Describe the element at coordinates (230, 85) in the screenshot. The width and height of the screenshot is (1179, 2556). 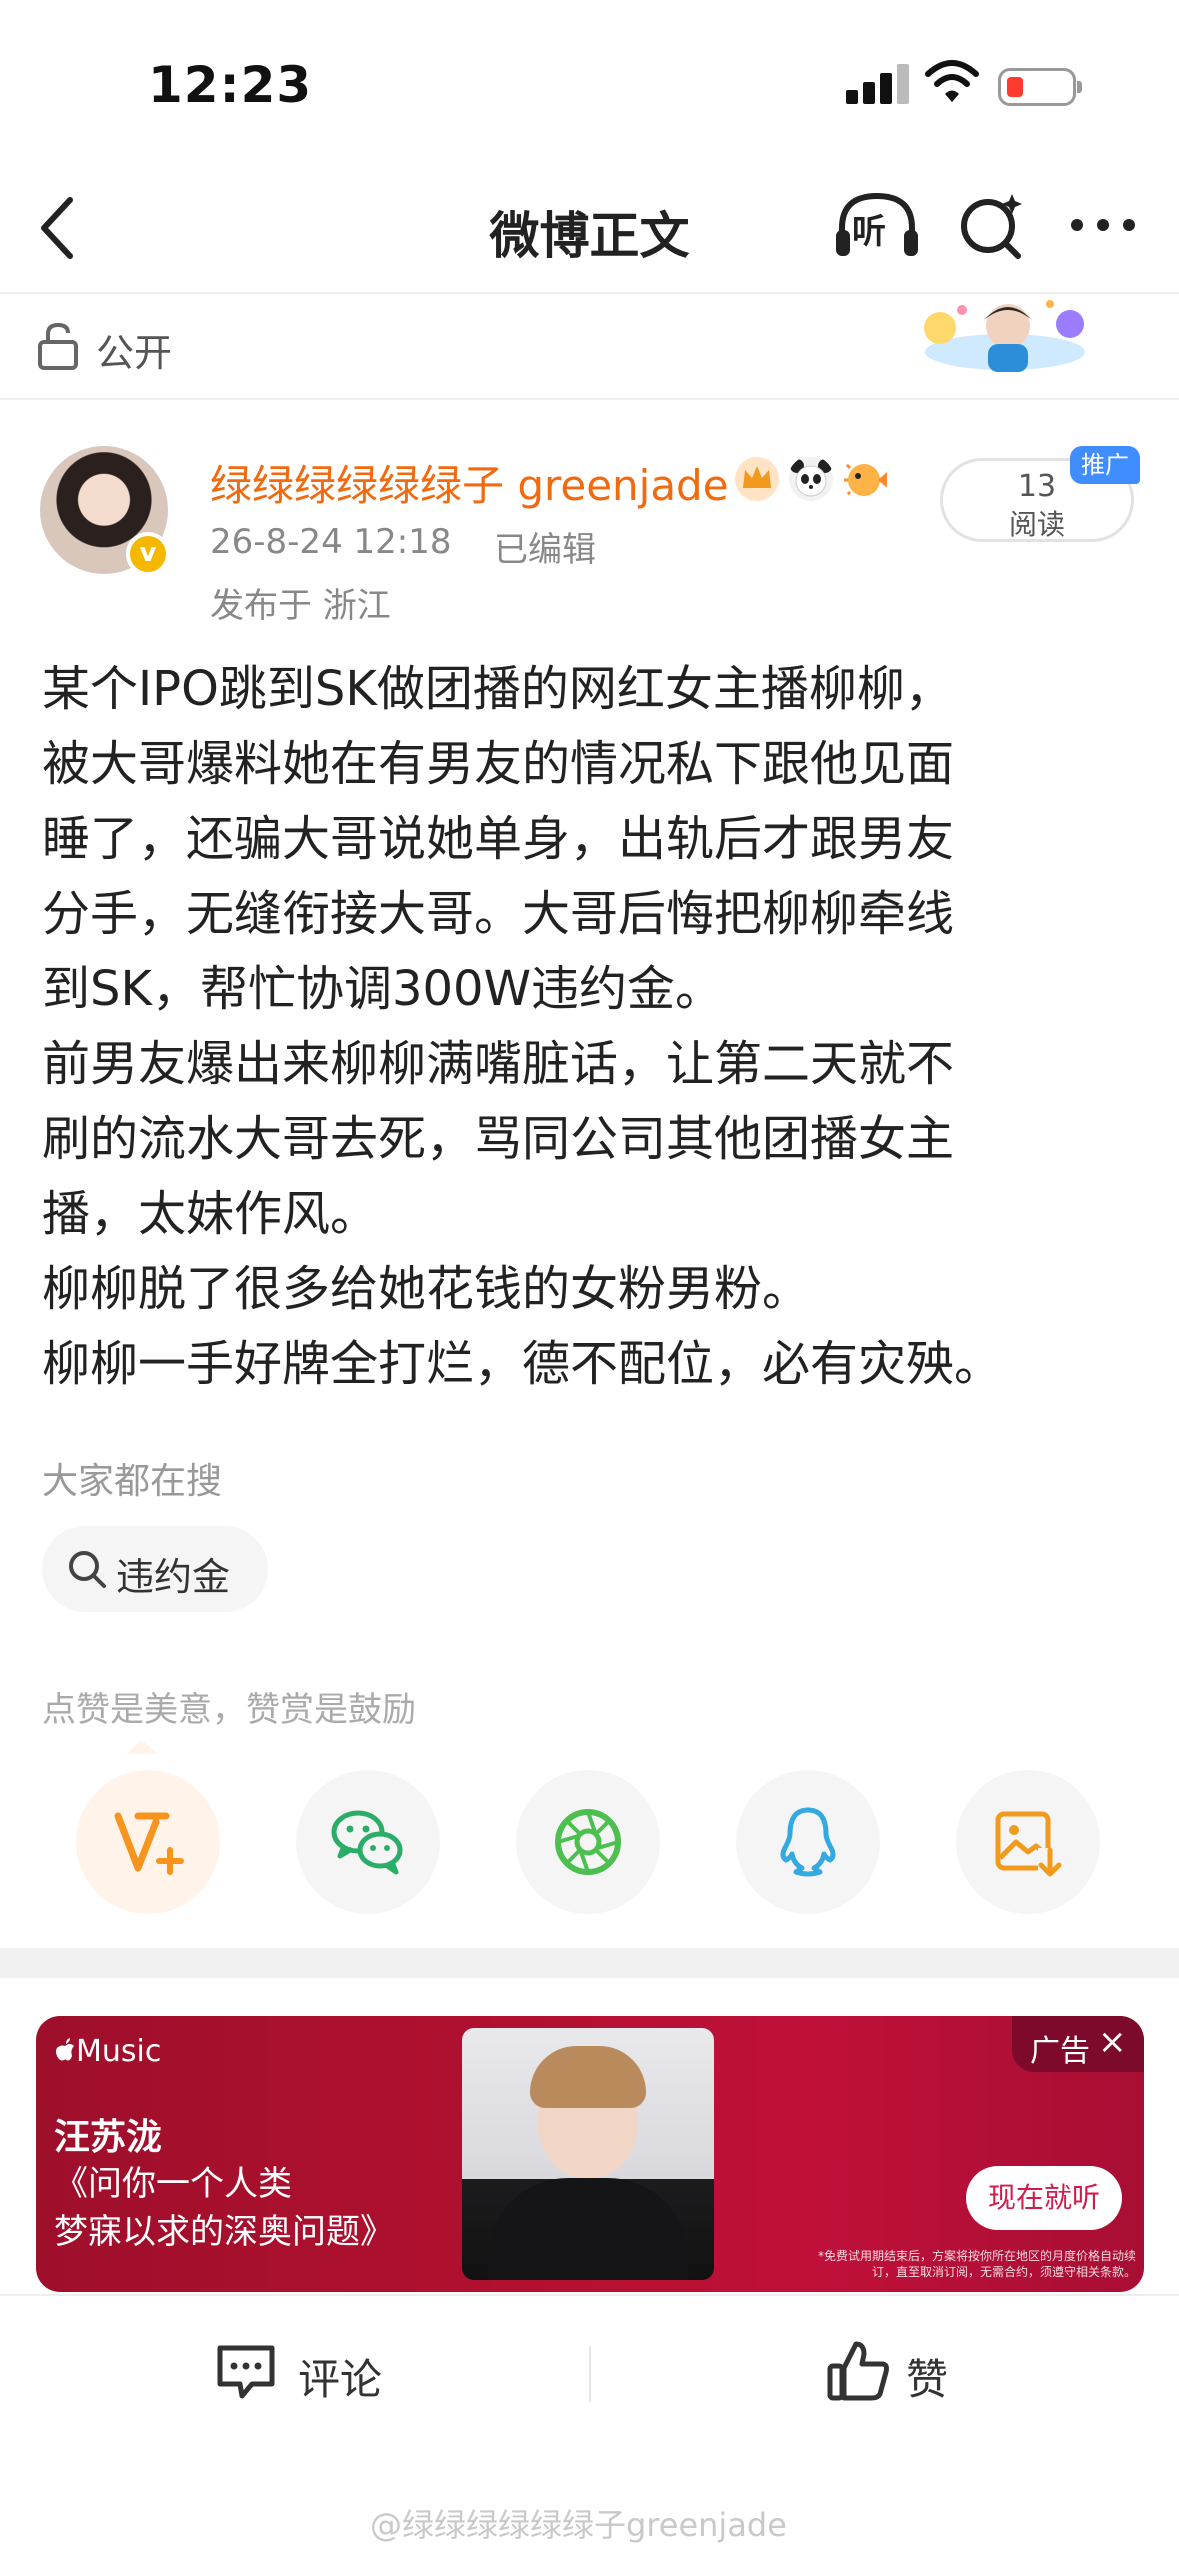
I see `status-bar-time: 12:23` at that location.